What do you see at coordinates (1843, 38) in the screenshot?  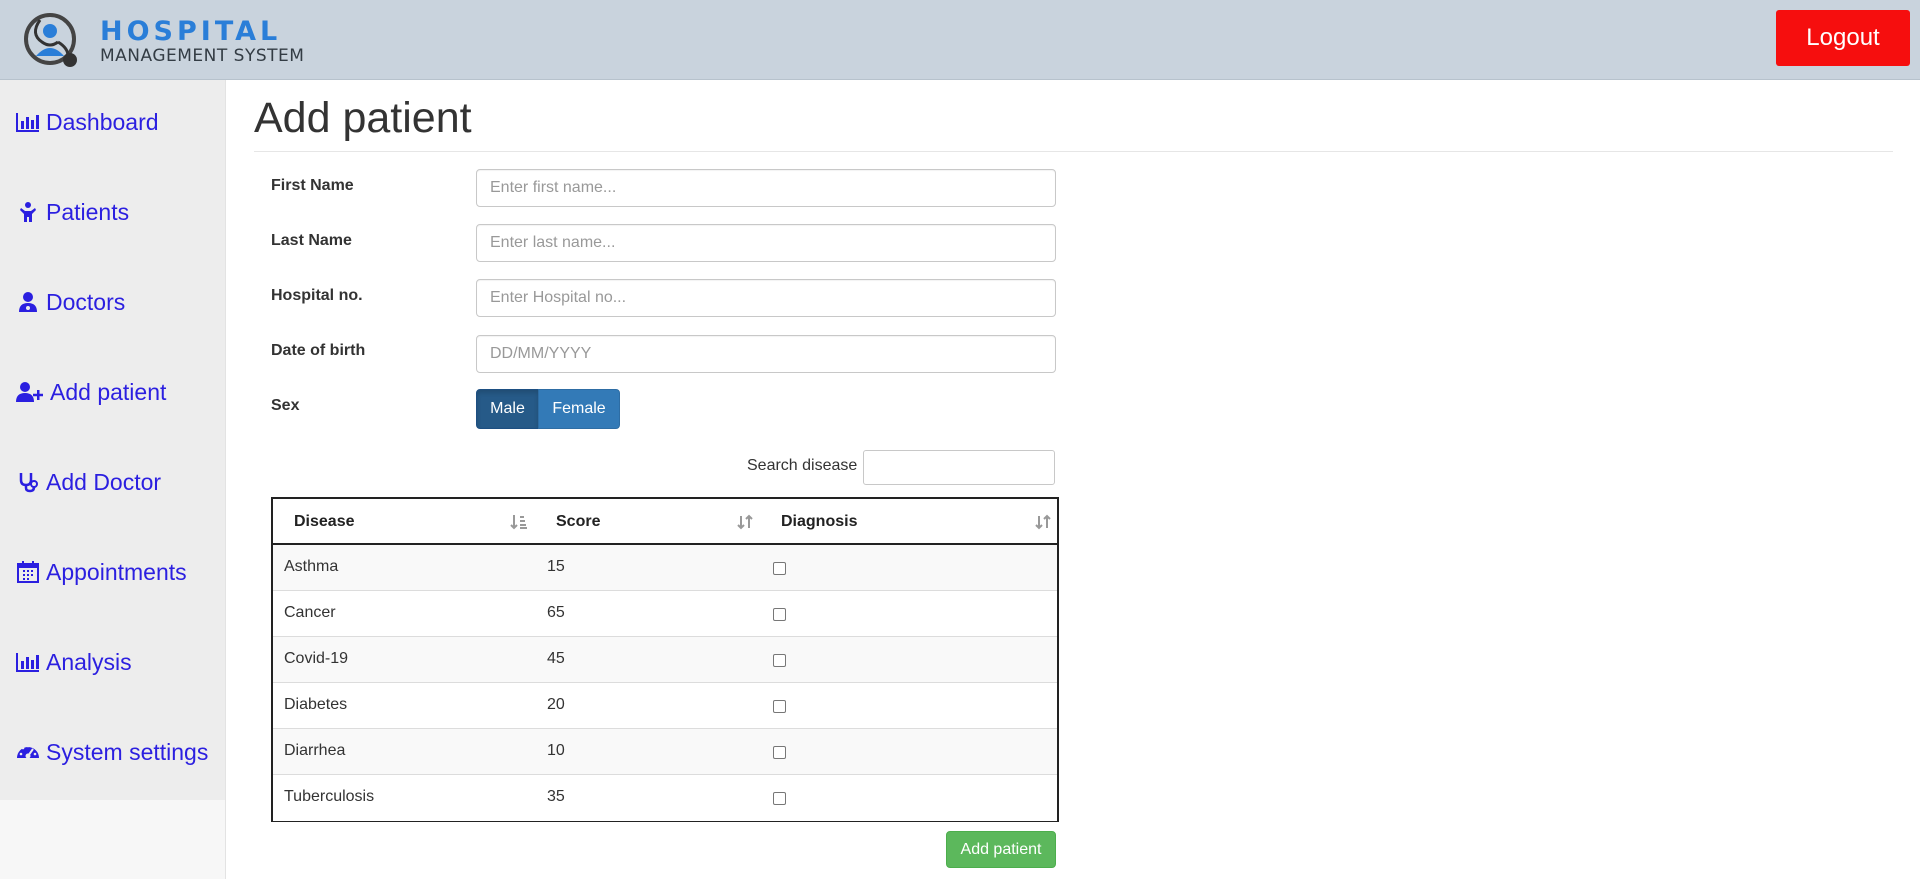 I see `logout-button: Logout` at bounding box center [1843, 38].